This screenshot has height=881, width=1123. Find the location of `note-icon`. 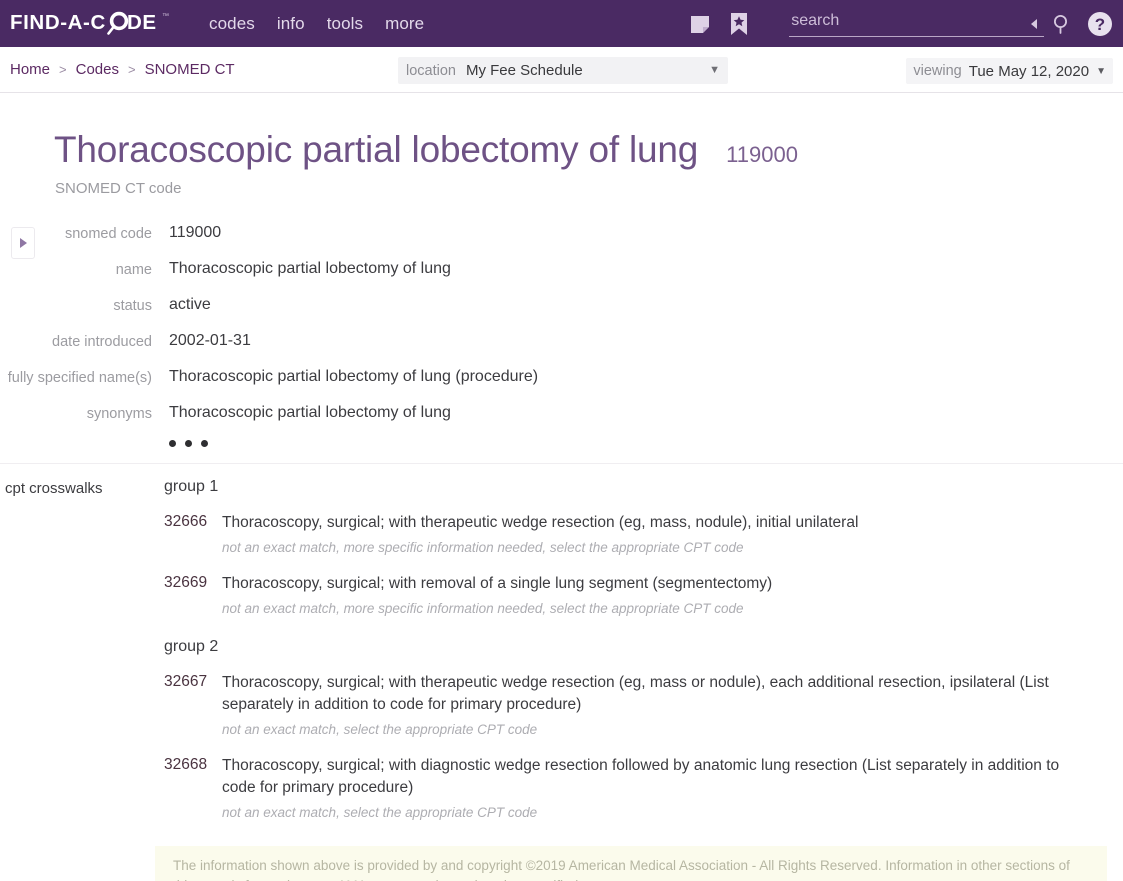

note-icon is located at coordinates (700, 24).